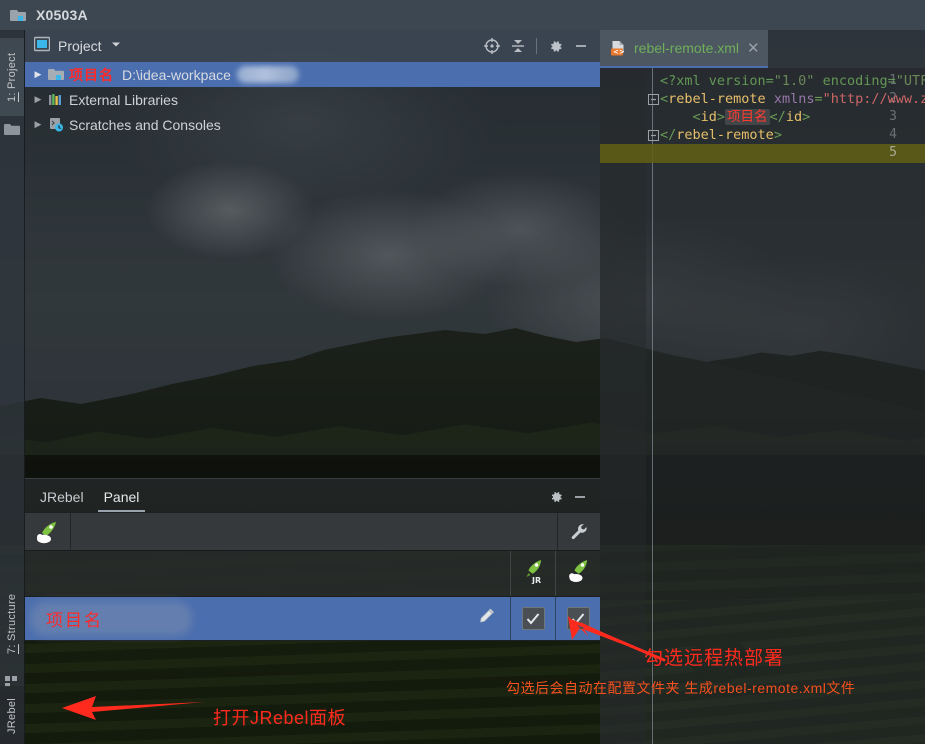 This screenshot has height=744, width=925. Describe the element at coordinates (116, 46) in the screenshot. I see `chevron-down-icon` at that location.